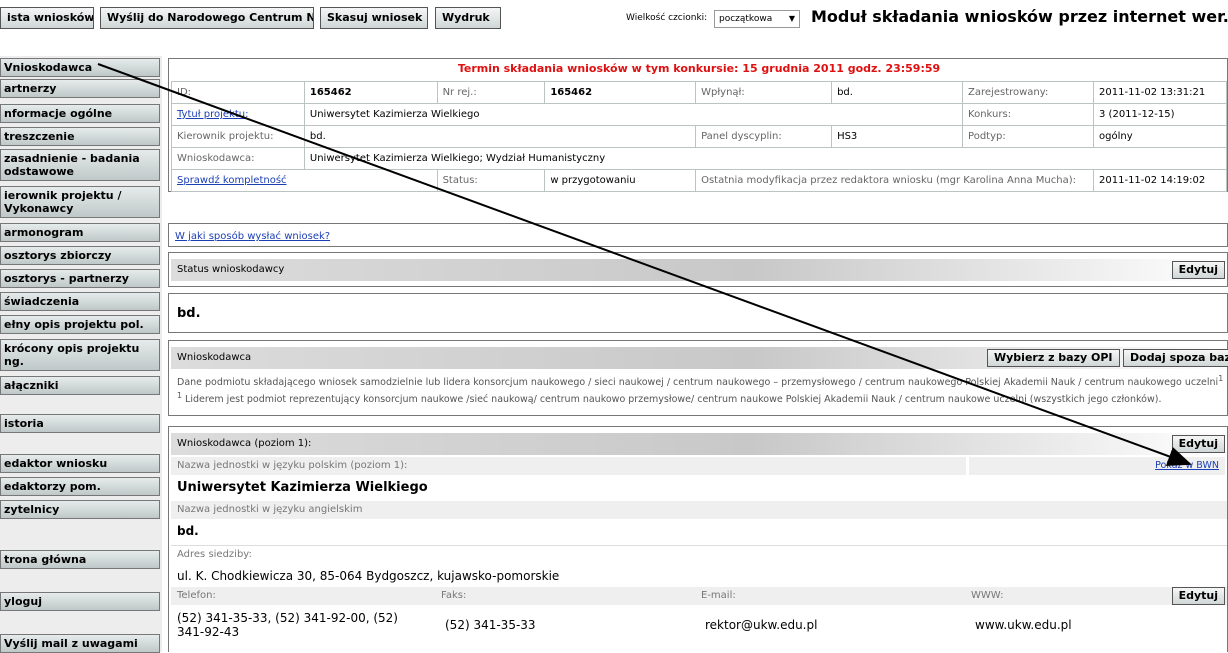  I want to click on sidebar-item-declarations: świadczenia, so click(80, 301).